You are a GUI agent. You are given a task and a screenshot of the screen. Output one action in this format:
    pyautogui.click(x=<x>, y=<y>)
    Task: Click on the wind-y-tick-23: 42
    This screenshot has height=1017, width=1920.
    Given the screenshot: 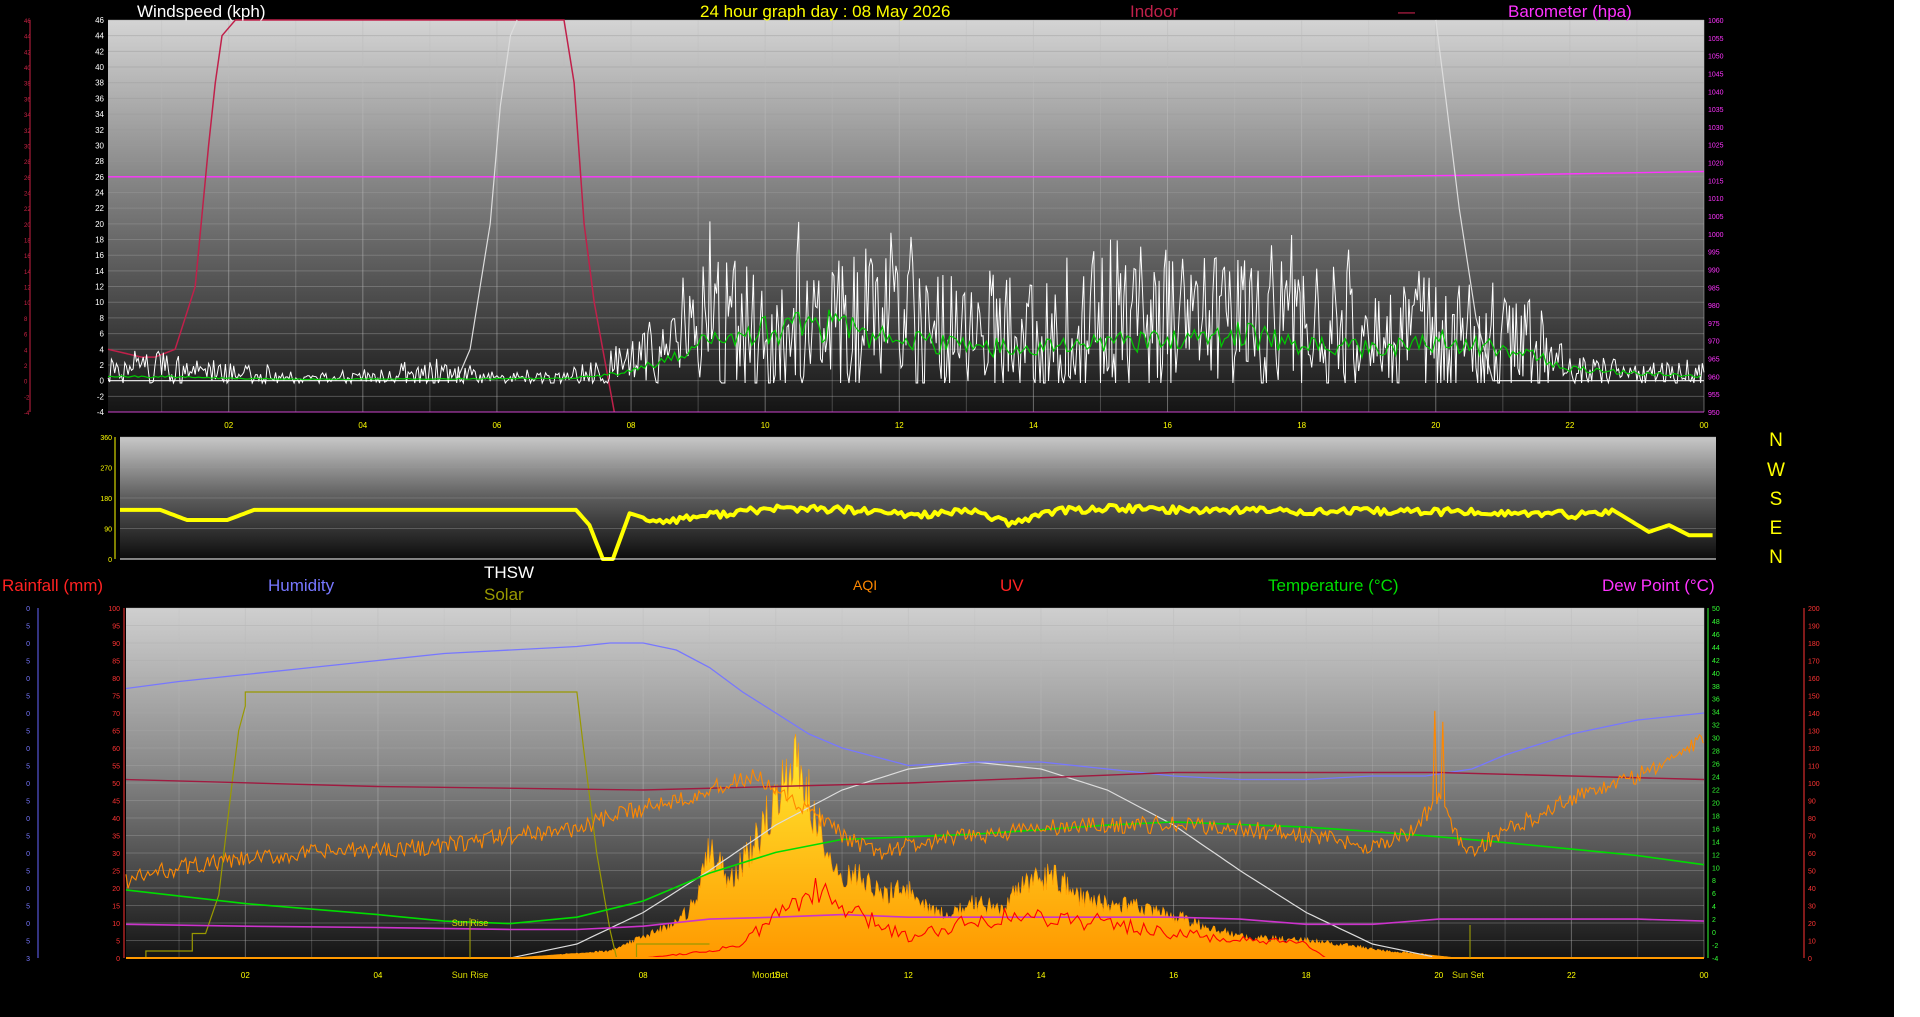 What is the action you would take?
    pyautogui.click(x=99, y=51)
    